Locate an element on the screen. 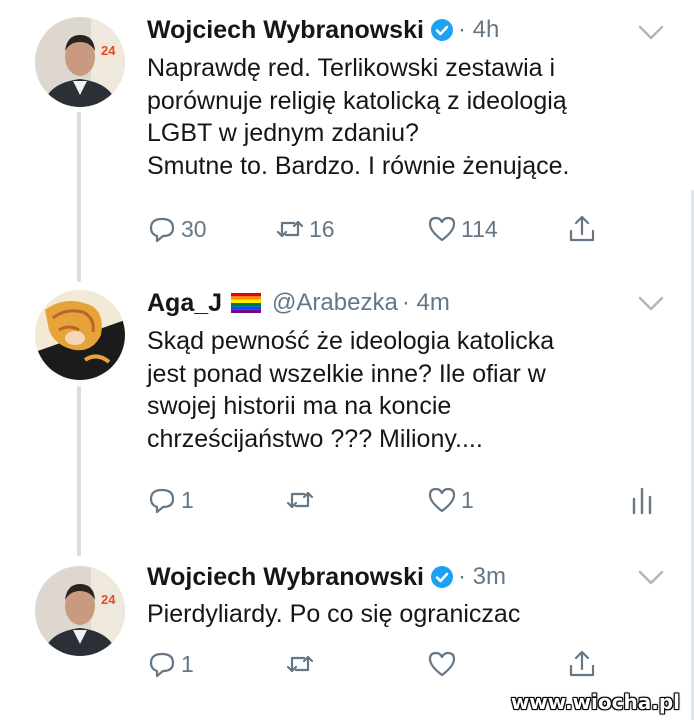 The width and height of the screenshot is (694, 720). retweet-button: 16 is located at coordinates (305, 229).